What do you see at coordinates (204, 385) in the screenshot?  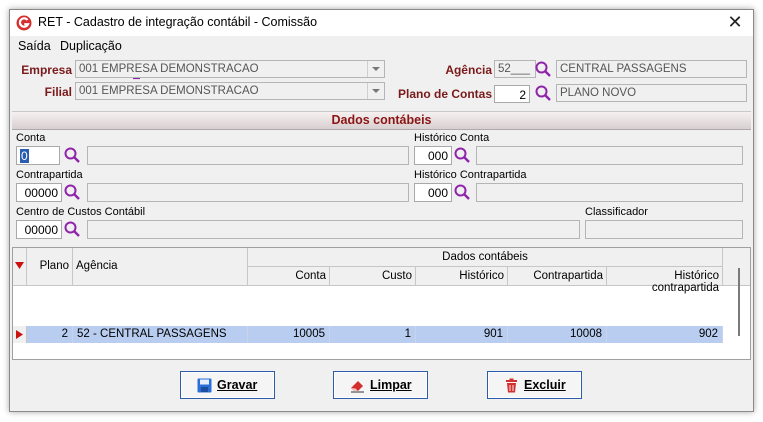 I see `save-icon` at bounding box center [204, 385].